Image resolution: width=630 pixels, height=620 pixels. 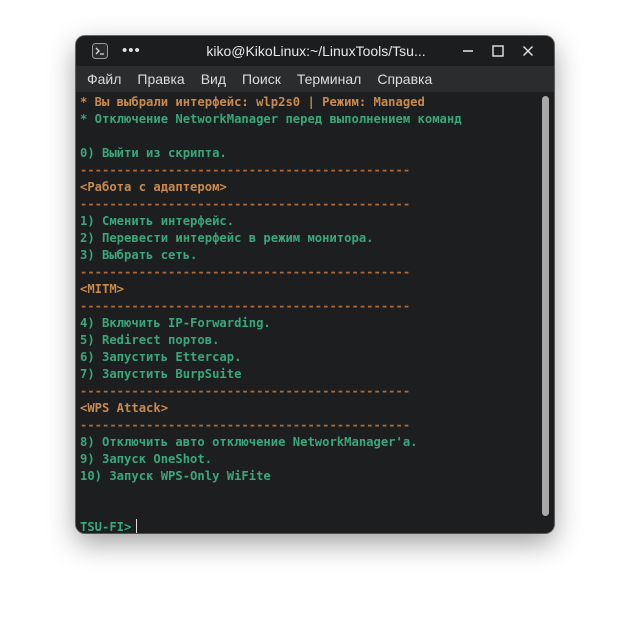 What do you see at coordinates (468, 51) in the screenshot?
I see `minimize-icon` at bounding box center [468, 51].